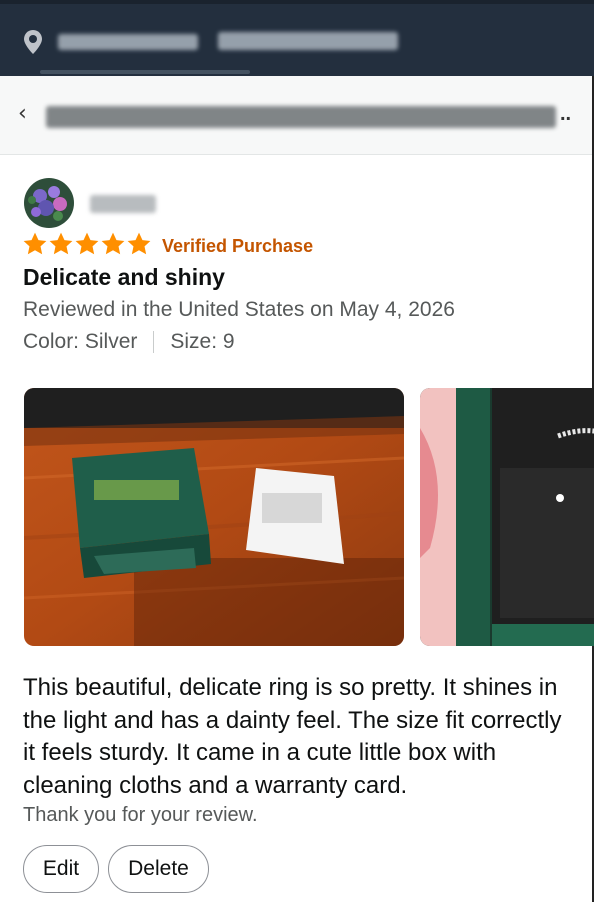 The height and width of the screenshot is (902, 594). What do you see at coordinates (80, 341) in the screenshot?
I see `variant-color: Color: Silver` at bounding box center [80, 341].